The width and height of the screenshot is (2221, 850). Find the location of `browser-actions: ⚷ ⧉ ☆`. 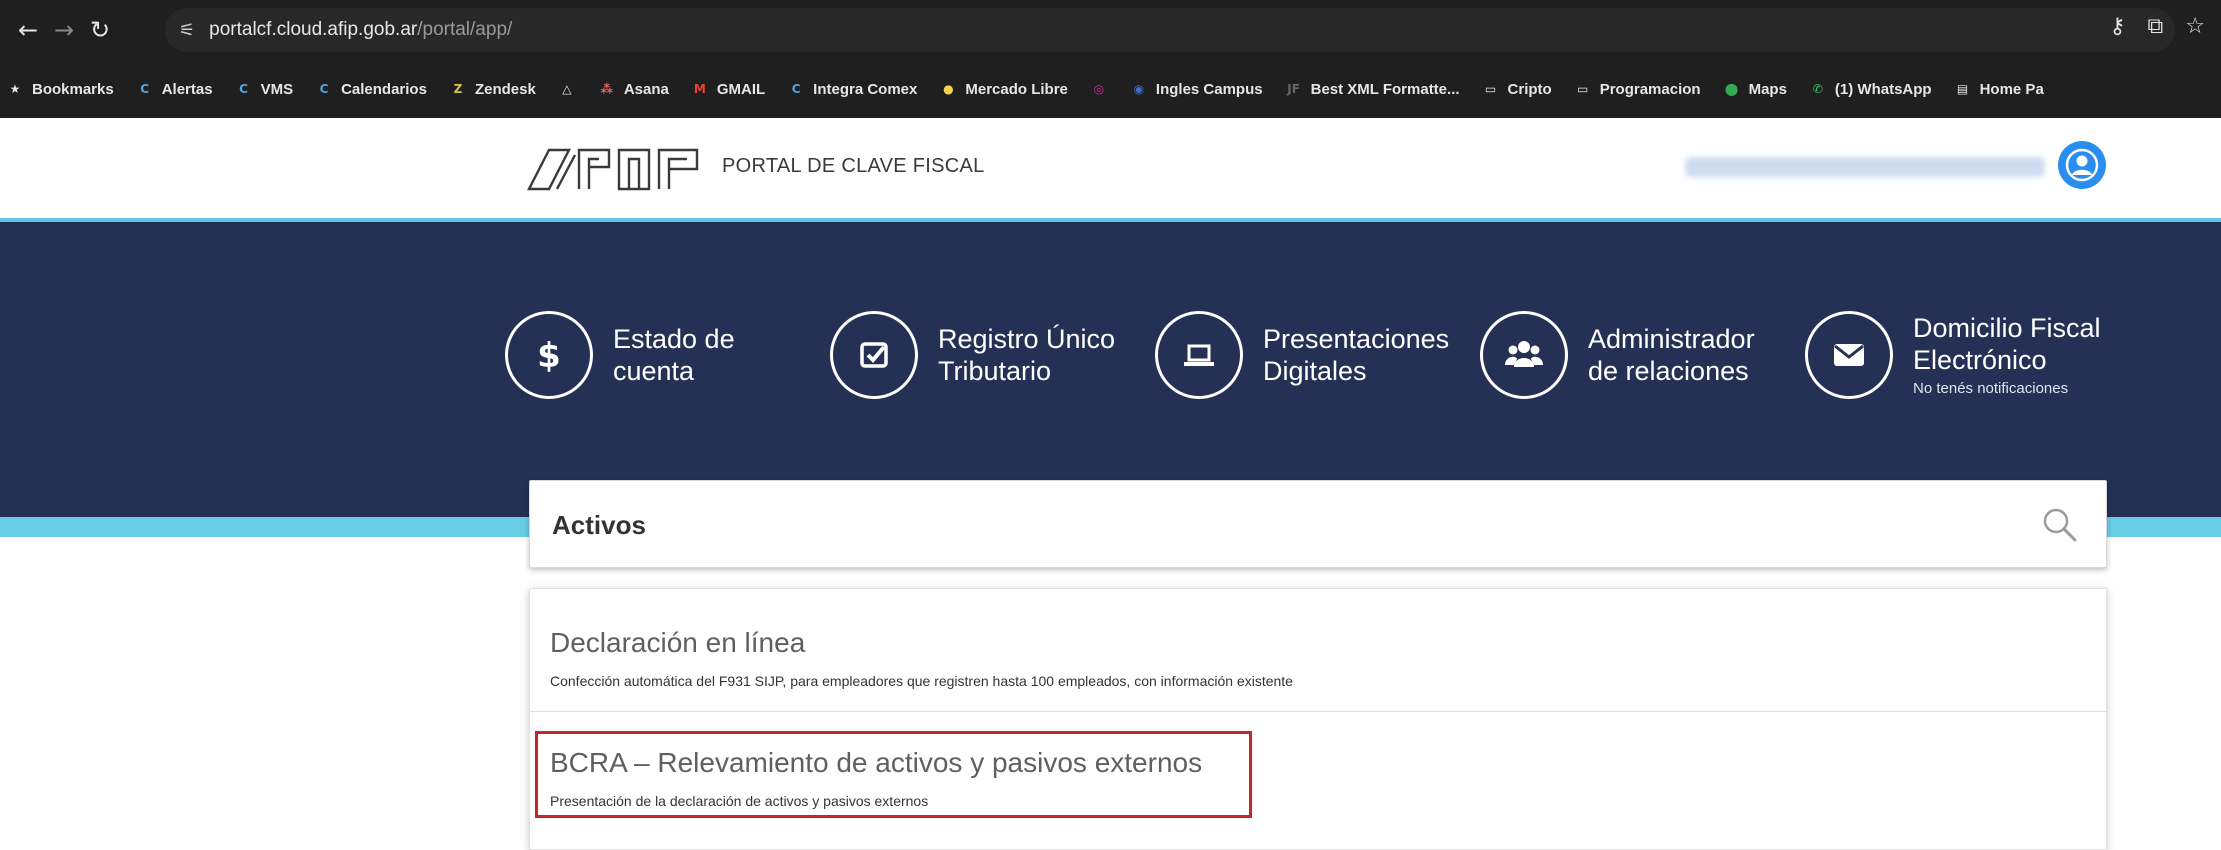

browser-actions: ⚷ ⧉ ☆ is located at coordinates (2157, 26).